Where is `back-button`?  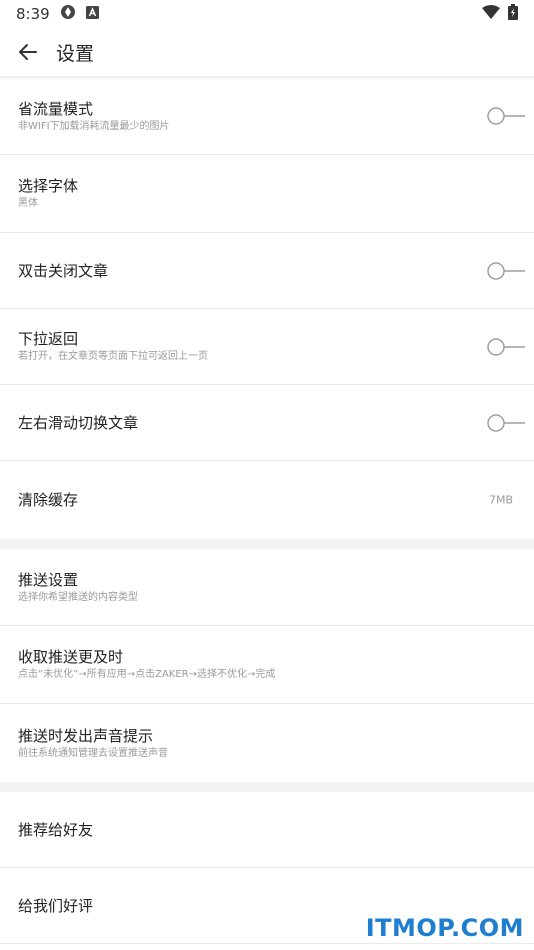 back-button is located at coordinates (28, 52).